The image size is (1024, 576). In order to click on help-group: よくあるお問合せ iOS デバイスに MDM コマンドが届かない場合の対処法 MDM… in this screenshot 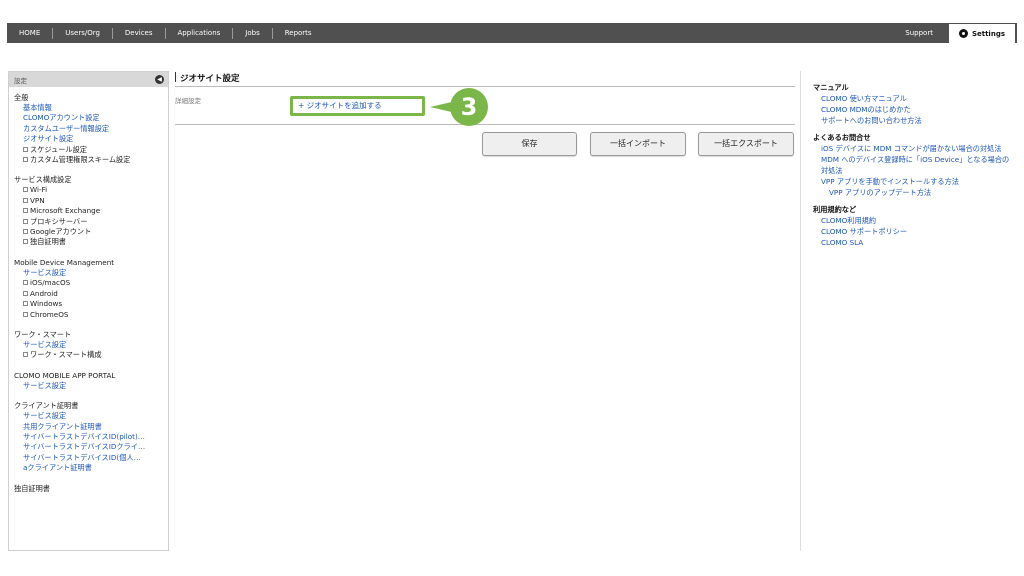, I will do `click(918, 165)`.